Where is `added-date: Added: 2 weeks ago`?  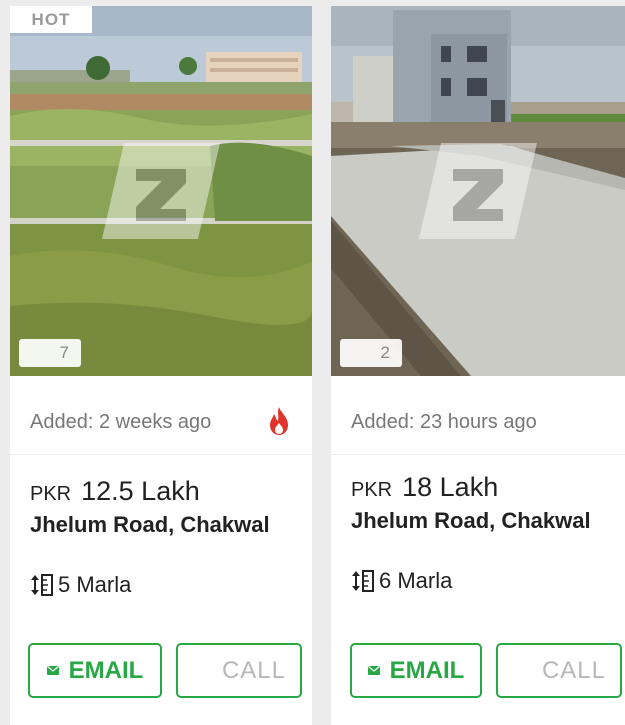
added-date: Added: 2 weeks ago is located at coordinates (121, 421).